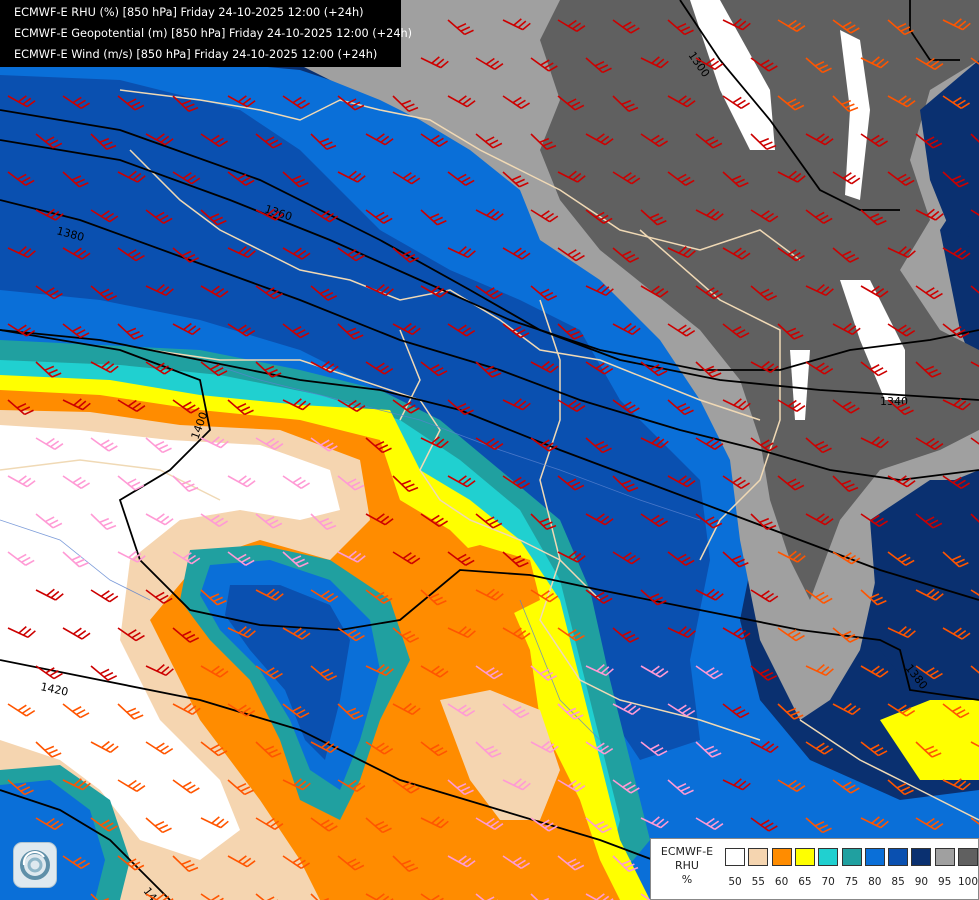  Describe the element at coordinates (758, 882) in the screenshot. I see `legend-tick-label: 55` at that location.